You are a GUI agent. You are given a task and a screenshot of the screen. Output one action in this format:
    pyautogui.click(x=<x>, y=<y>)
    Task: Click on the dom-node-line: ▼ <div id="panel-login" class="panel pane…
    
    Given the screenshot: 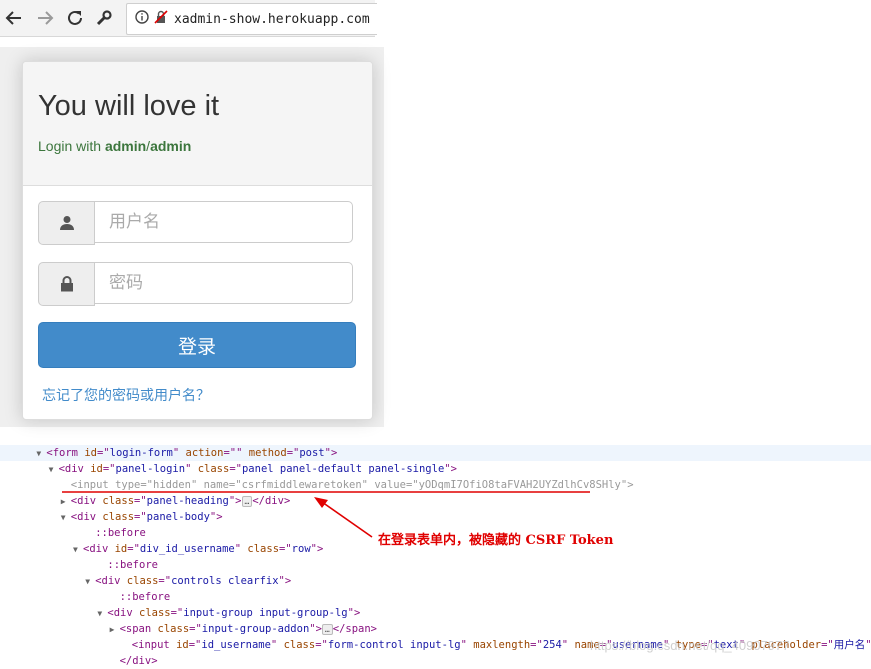 What is the action you would take?
    pyautogui.click(x=435, y=469)
    